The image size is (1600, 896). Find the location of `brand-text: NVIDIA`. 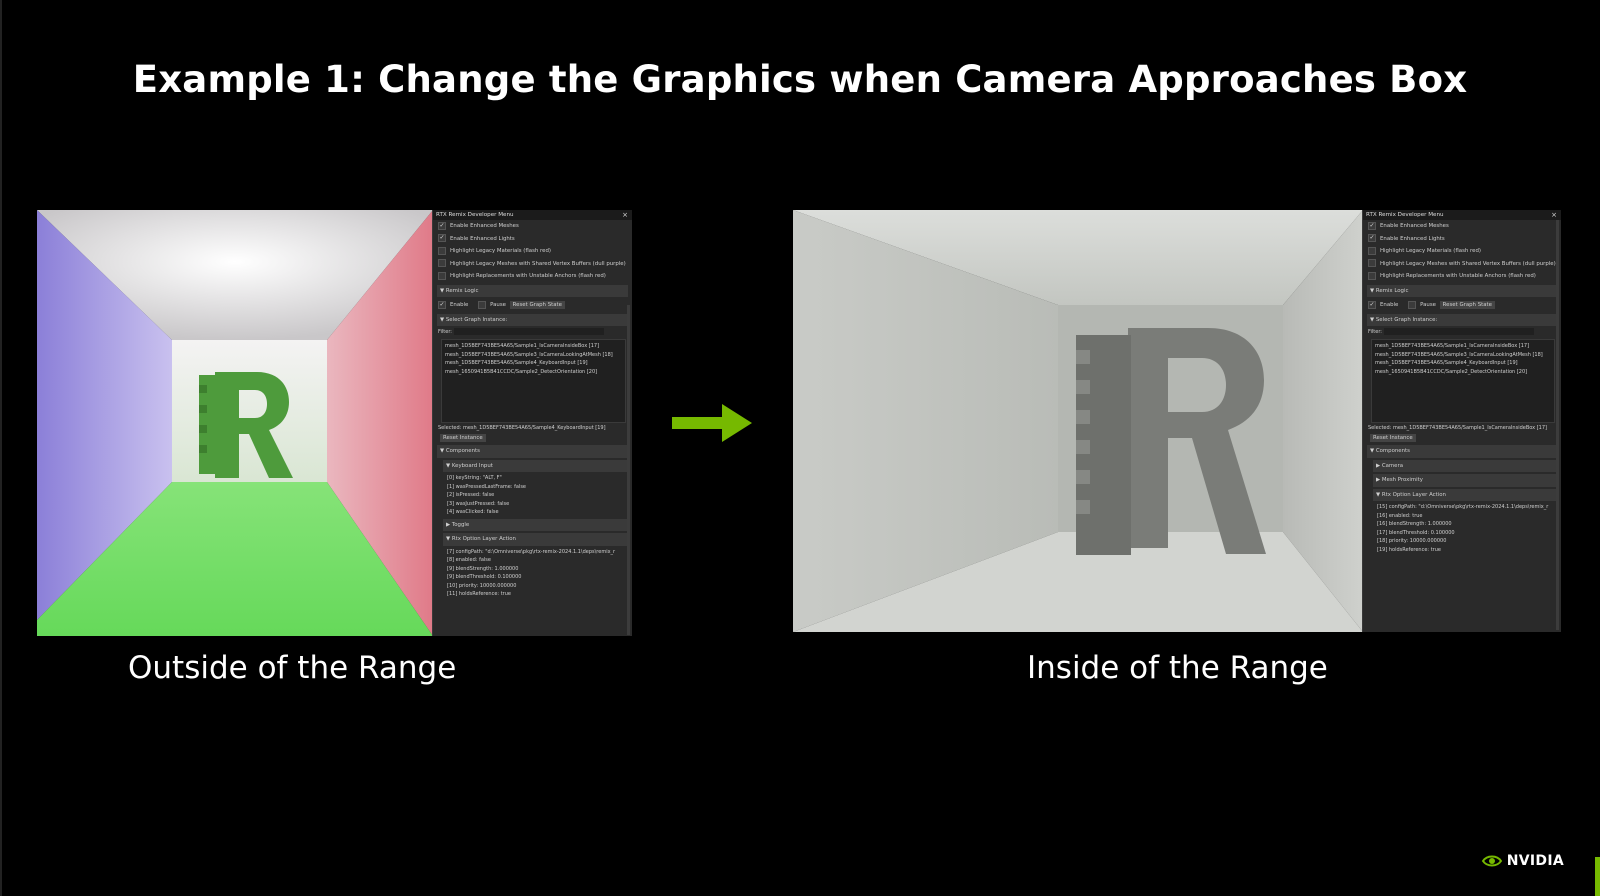

brand-text: NVIDIA is located at coordinates (1535, 861).